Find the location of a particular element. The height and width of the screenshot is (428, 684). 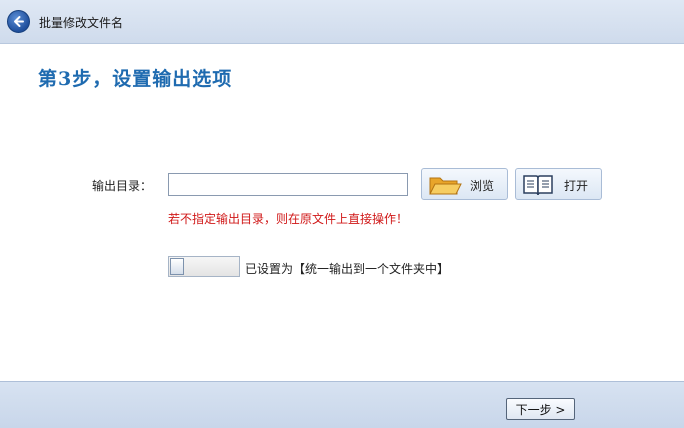

next-step-button: 下一步 > is located at coordinates (540, 409).